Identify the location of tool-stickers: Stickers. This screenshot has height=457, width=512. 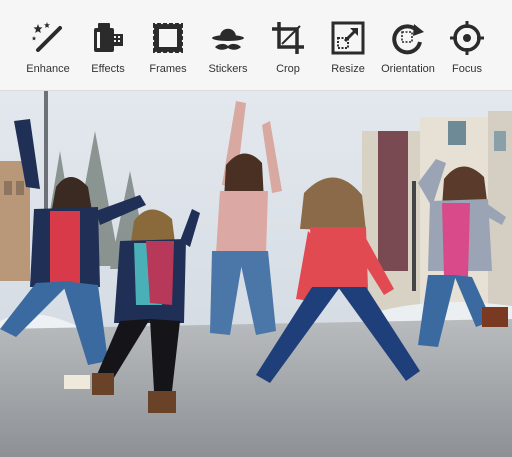
(228, 45).